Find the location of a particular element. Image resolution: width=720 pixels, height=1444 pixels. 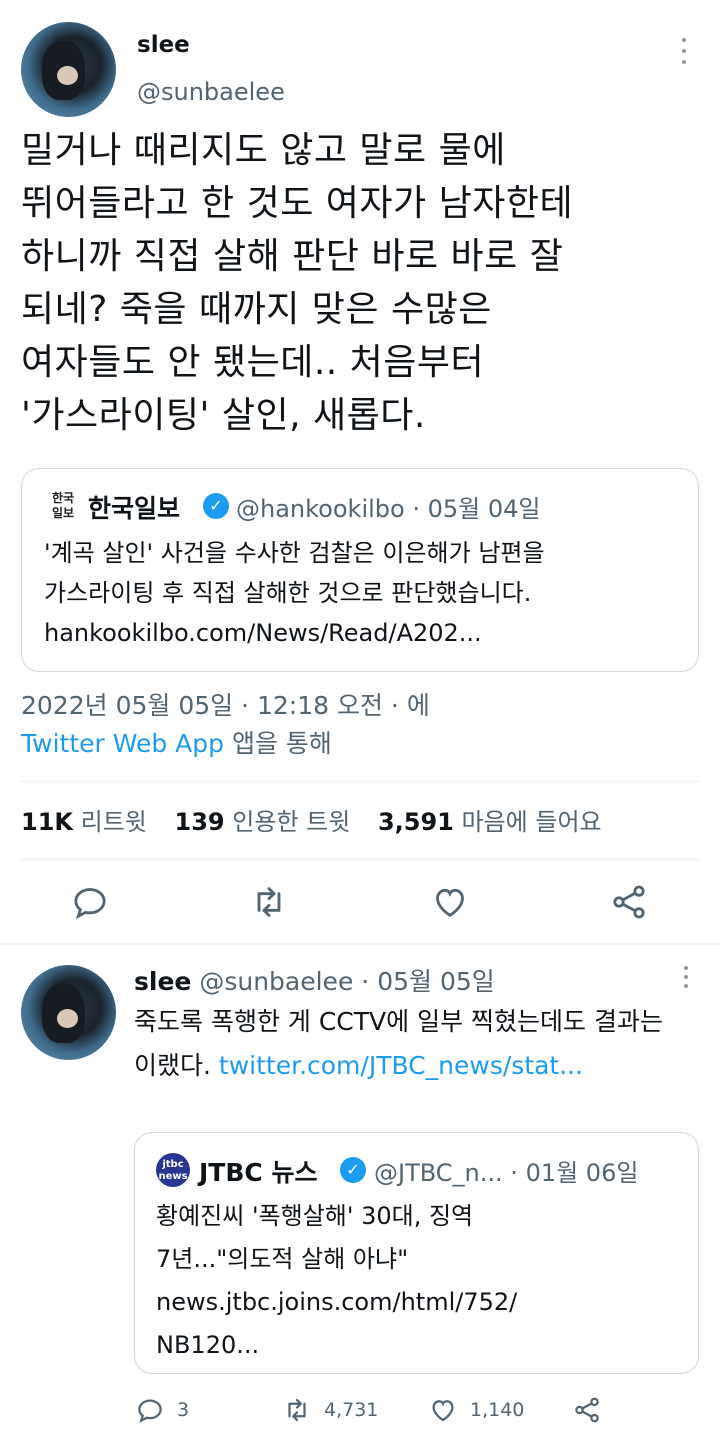

quoted-meta: @hankookilbo · 05월 04일 is located at coordinates (388, 506).